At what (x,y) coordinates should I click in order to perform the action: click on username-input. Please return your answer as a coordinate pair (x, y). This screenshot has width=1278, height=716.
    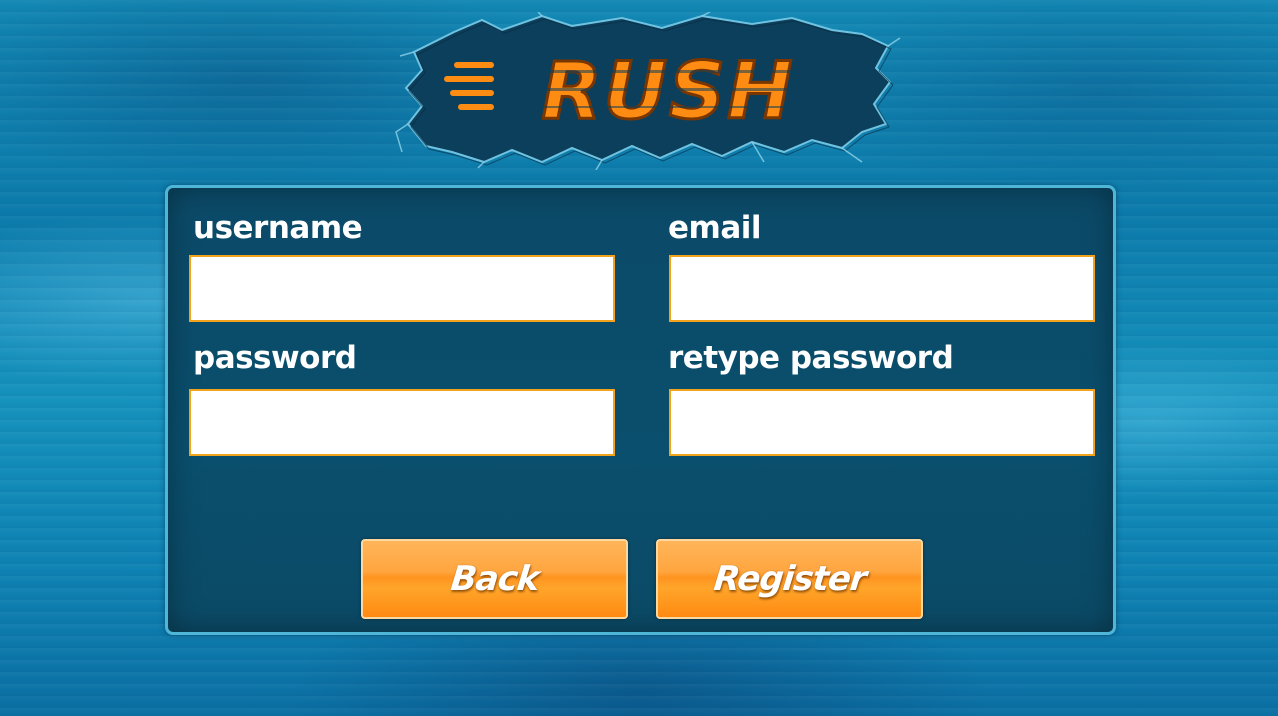
    Looking at the image, I should click on (402, 288).